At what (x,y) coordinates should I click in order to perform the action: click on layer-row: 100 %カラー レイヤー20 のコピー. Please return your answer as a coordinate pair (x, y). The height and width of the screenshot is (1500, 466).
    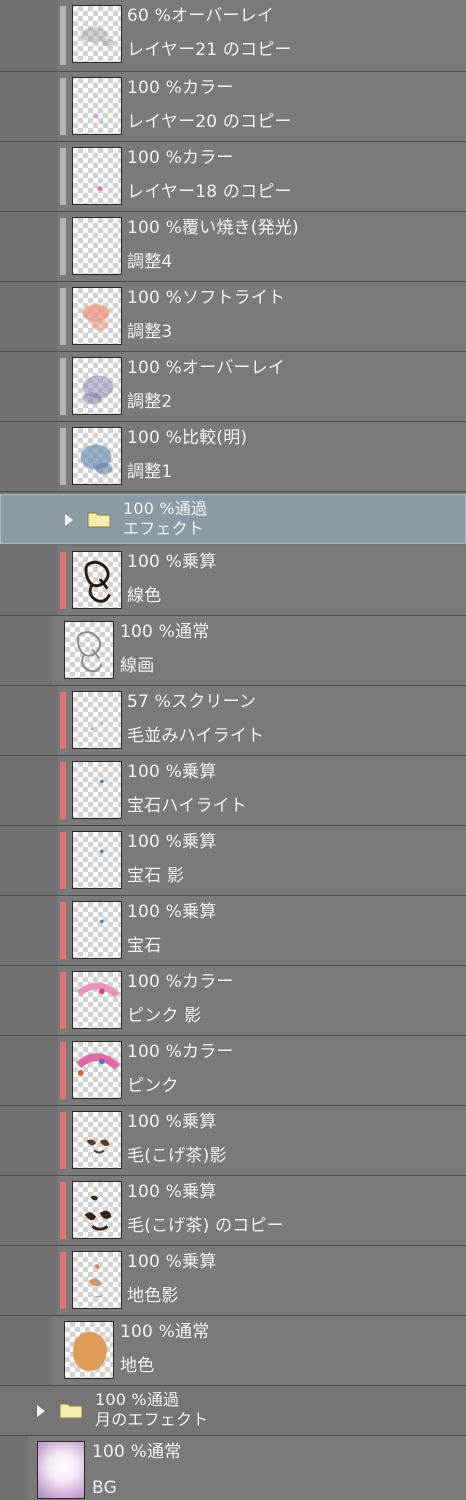
    Looking at the image, I should click on (233, 107).